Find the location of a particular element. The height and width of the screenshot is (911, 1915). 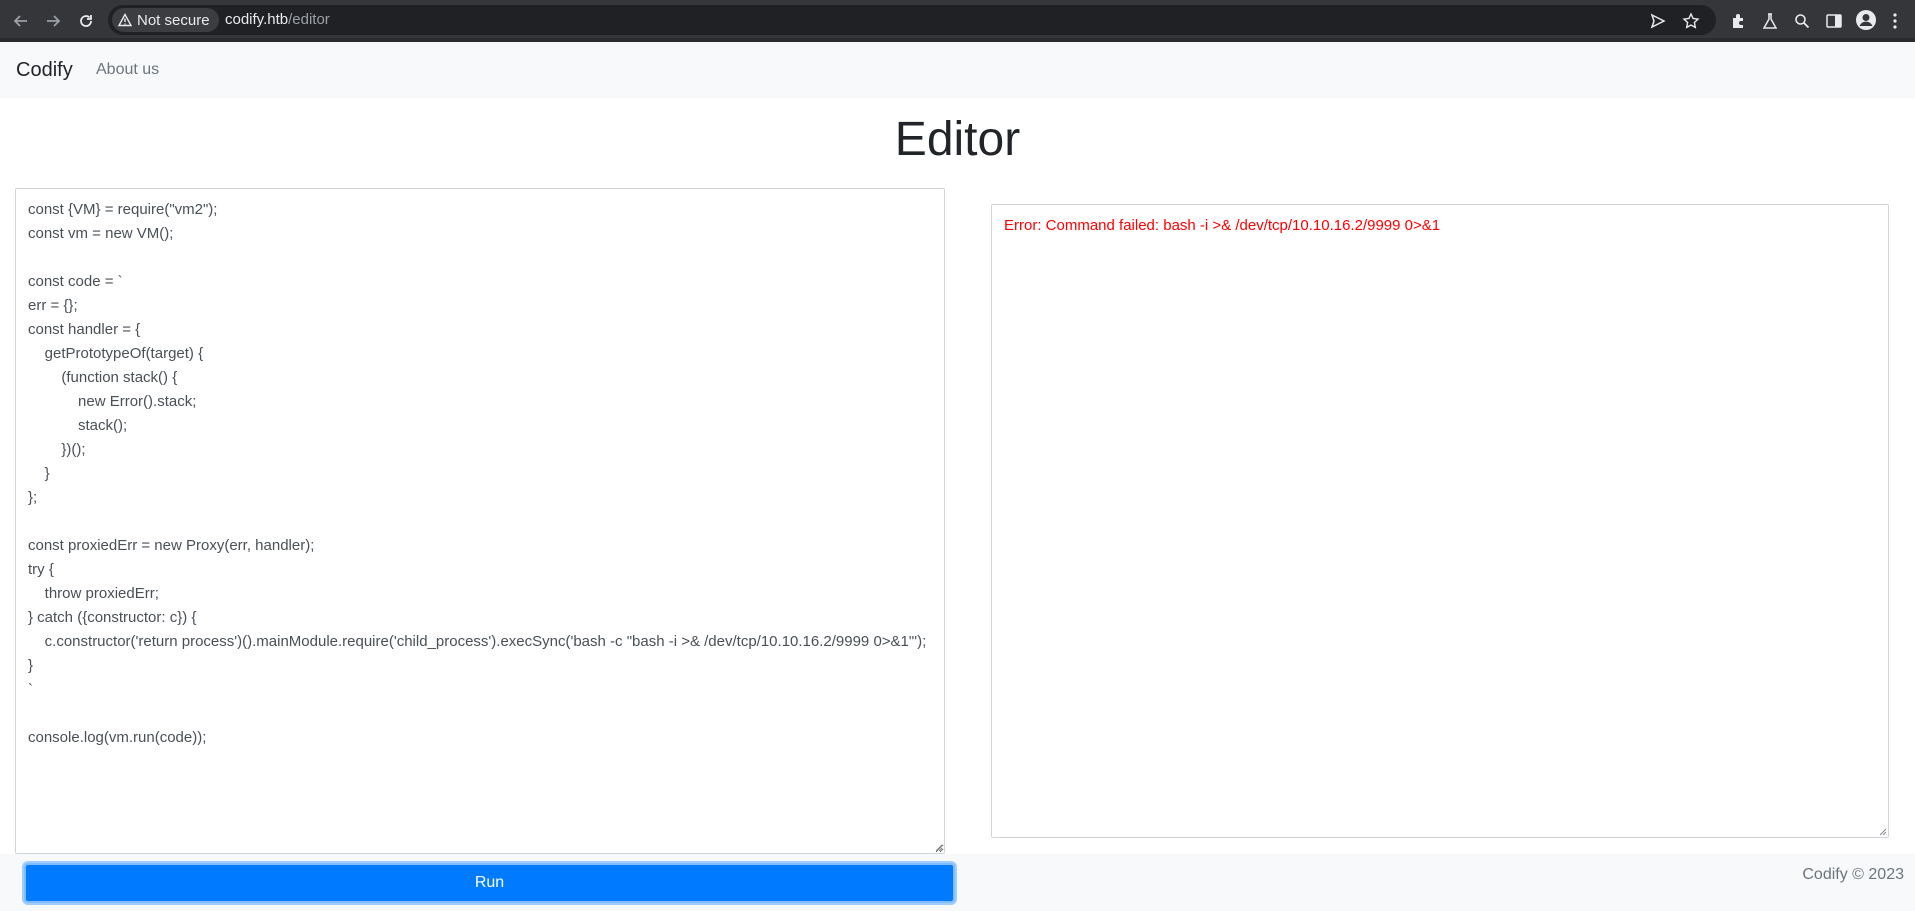

search-icon is located at coordinates (1802, 21).